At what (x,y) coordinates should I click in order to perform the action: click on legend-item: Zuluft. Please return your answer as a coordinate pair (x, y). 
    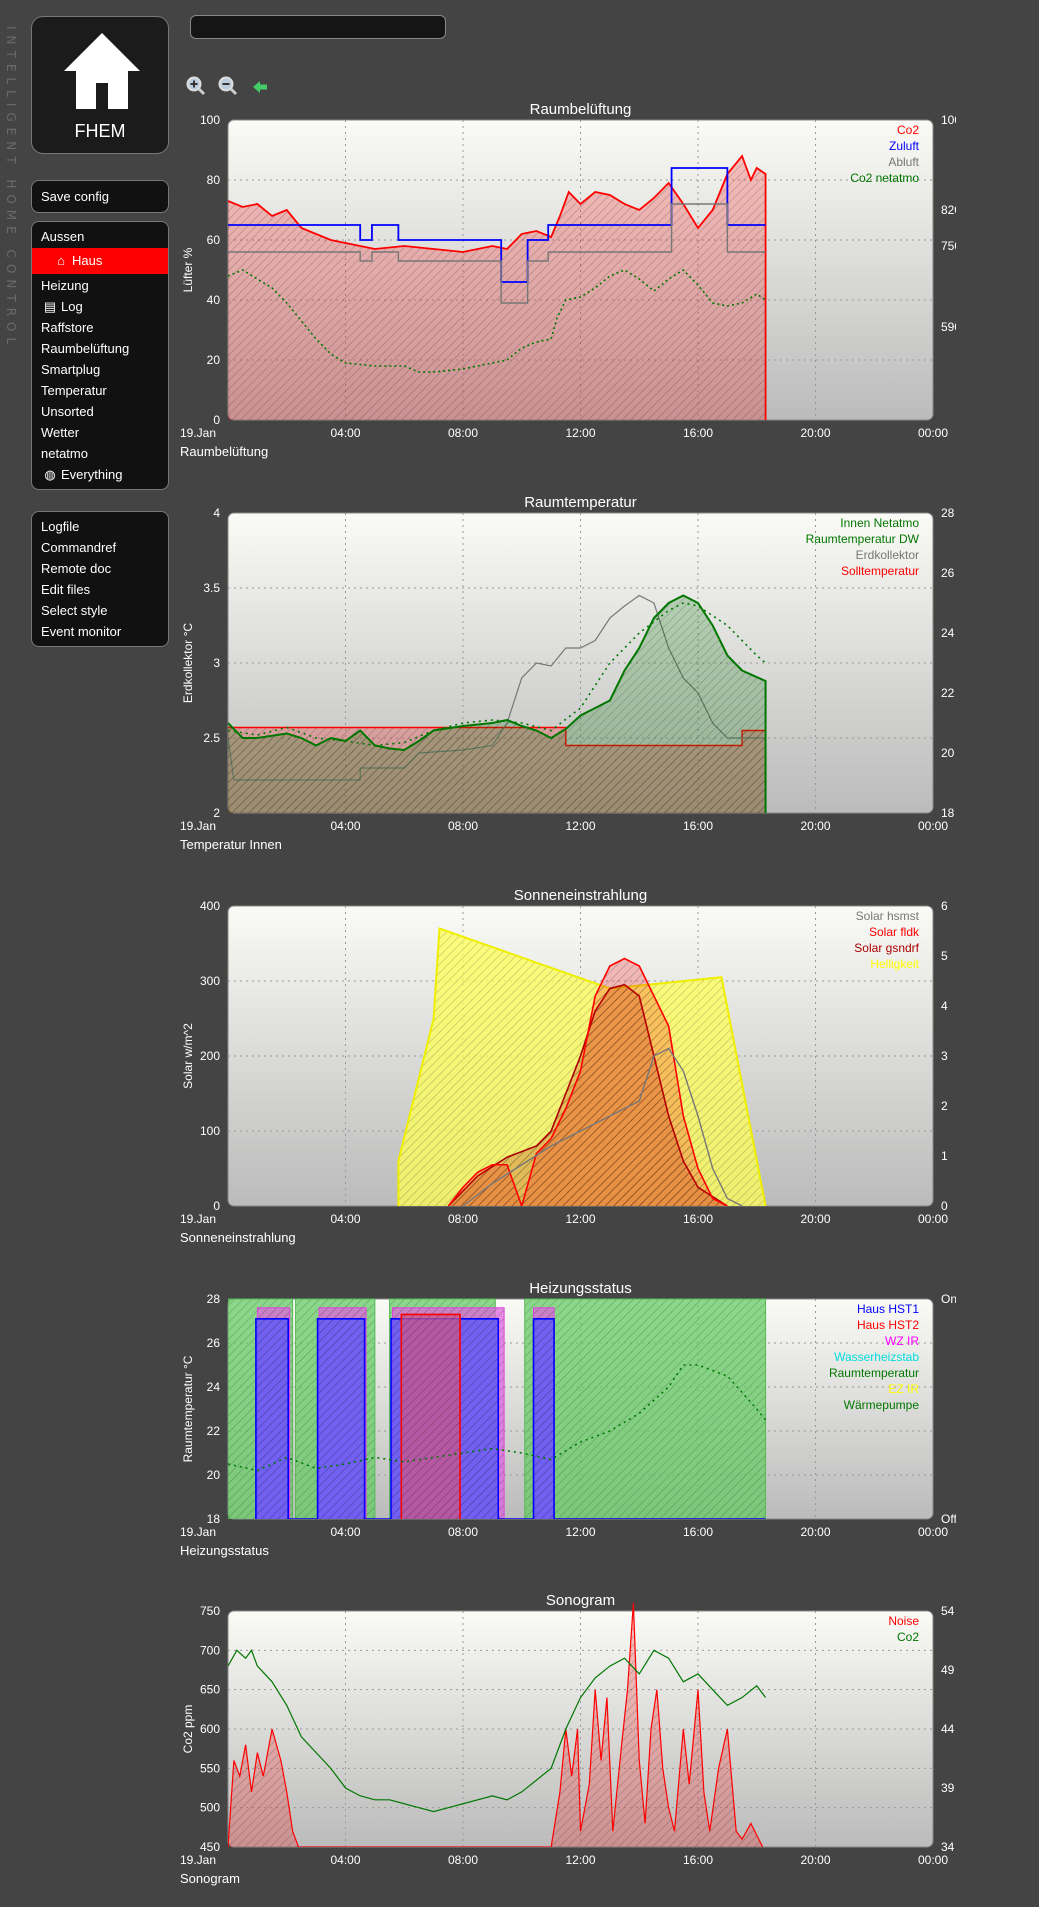
    Looking at the image, I should click on (904, 146).